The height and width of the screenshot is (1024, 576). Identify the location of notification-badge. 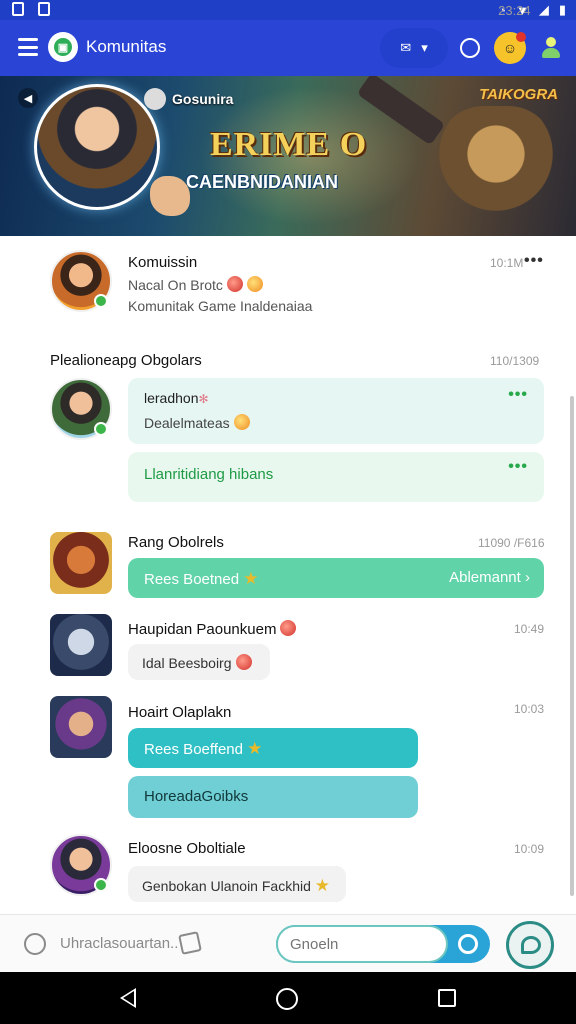
(521, 37).